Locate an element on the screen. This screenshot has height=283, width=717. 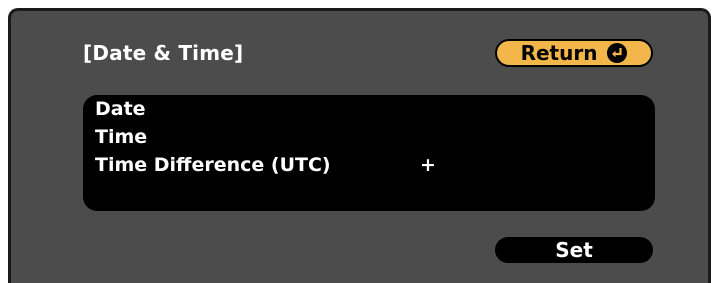
setting-row-time-difference: Time Difference (UTC) is located at coordinates (213, 165).